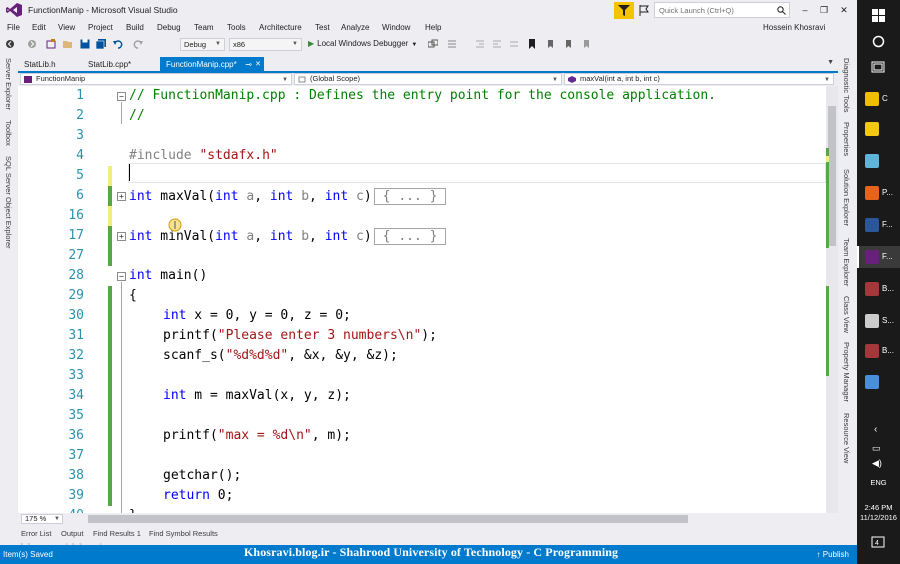 The width and height of the screenshot is (900, 564). What do you see at coordinates (532, 44) in the screenshot?
I see `bookmark-icon` at bounding box center [532, 44].